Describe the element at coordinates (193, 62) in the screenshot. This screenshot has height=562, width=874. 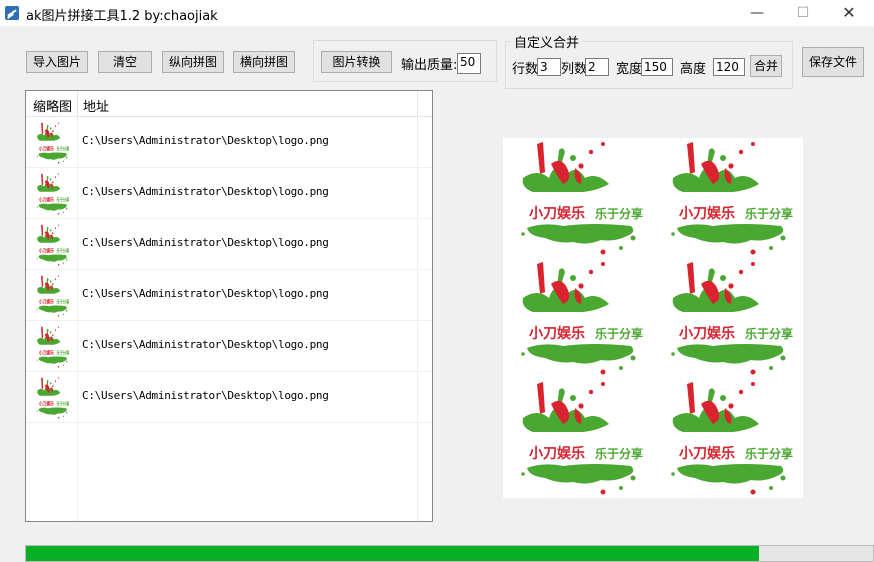
I see `vertical-stitch-button: 纵向拼图` at that location.